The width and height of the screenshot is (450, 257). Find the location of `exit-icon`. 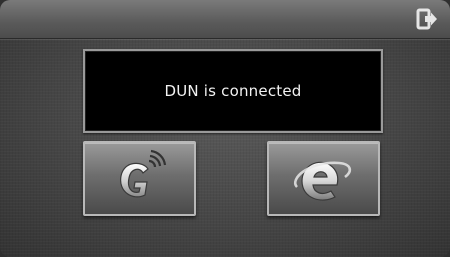

exit-icon is located at coordinates (426, 19).